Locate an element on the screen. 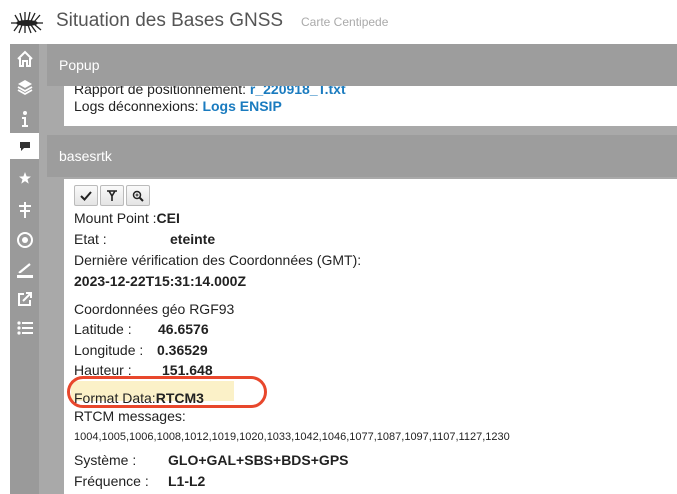 Image resolution: width=677 pixels, height=494 pixels. filter-icon is located at coordinates (112, 195).